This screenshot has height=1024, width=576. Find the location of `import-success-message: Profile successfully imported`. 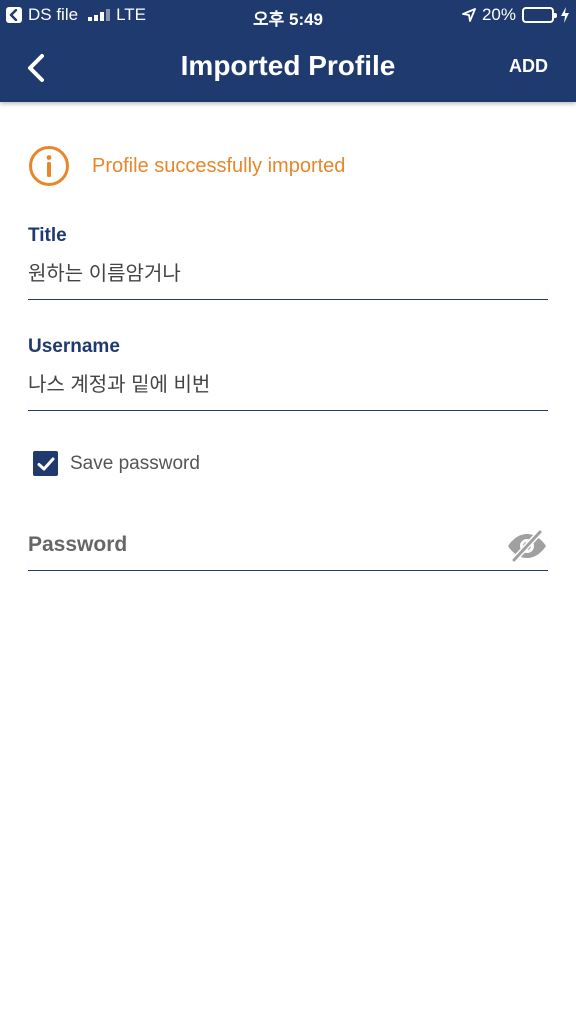

import-success-message: Profile successfully imported is located at coordinates (219, 165).